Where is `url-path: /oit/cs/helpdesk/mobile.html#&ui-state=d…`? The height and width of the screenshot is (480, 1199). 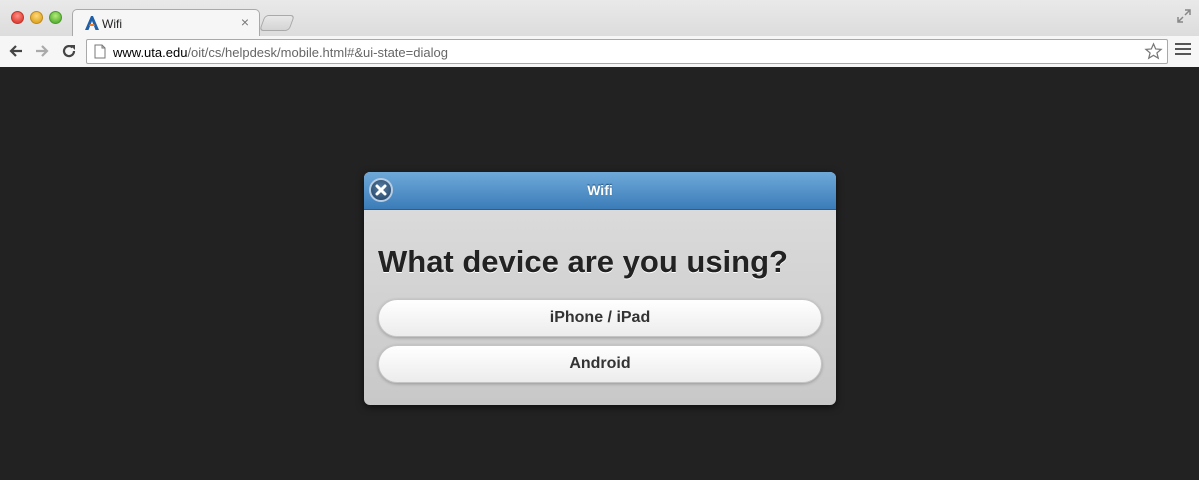
url-path: /oit/cs/helpdesk/mobile.html#&ui-state=d… is located at coordinates (317, 52).